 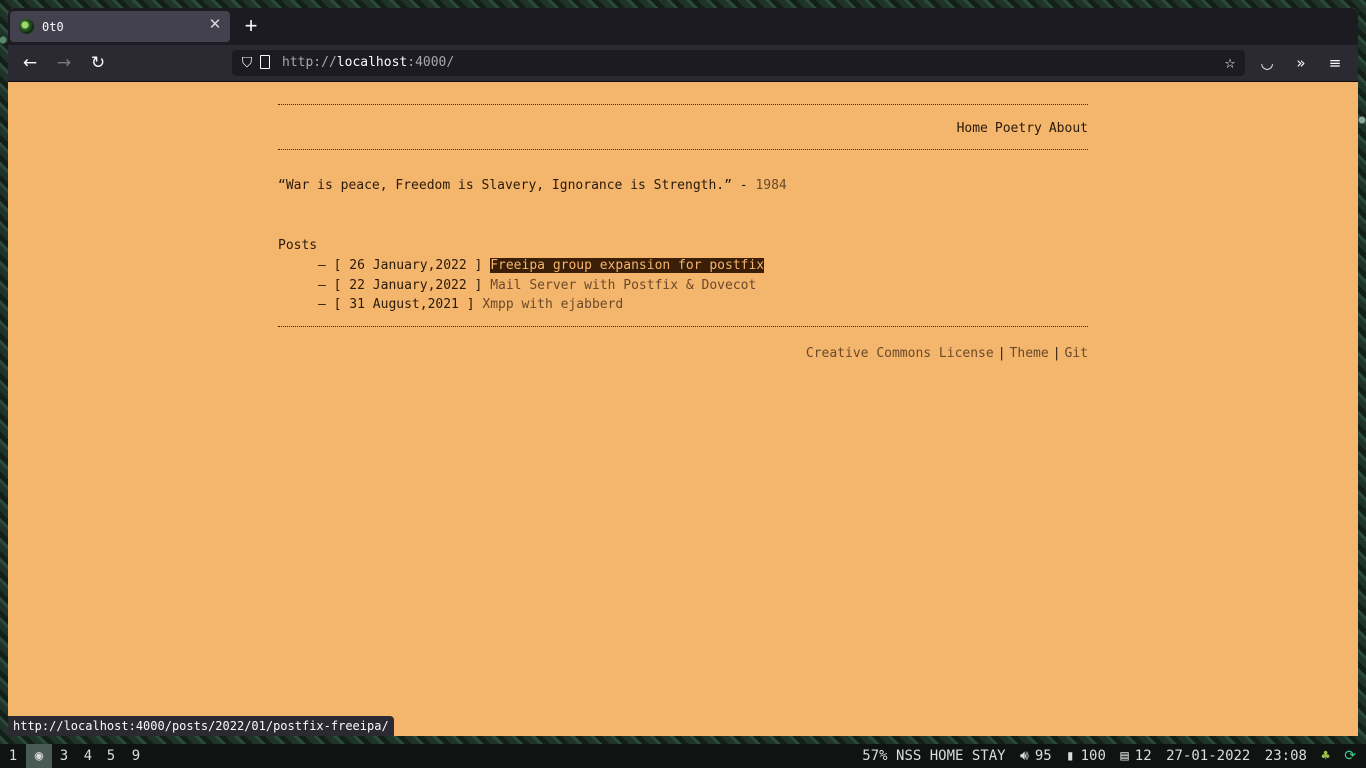 I want to click on url-text: http://localhost:4000/, so click(x=368, y=62).